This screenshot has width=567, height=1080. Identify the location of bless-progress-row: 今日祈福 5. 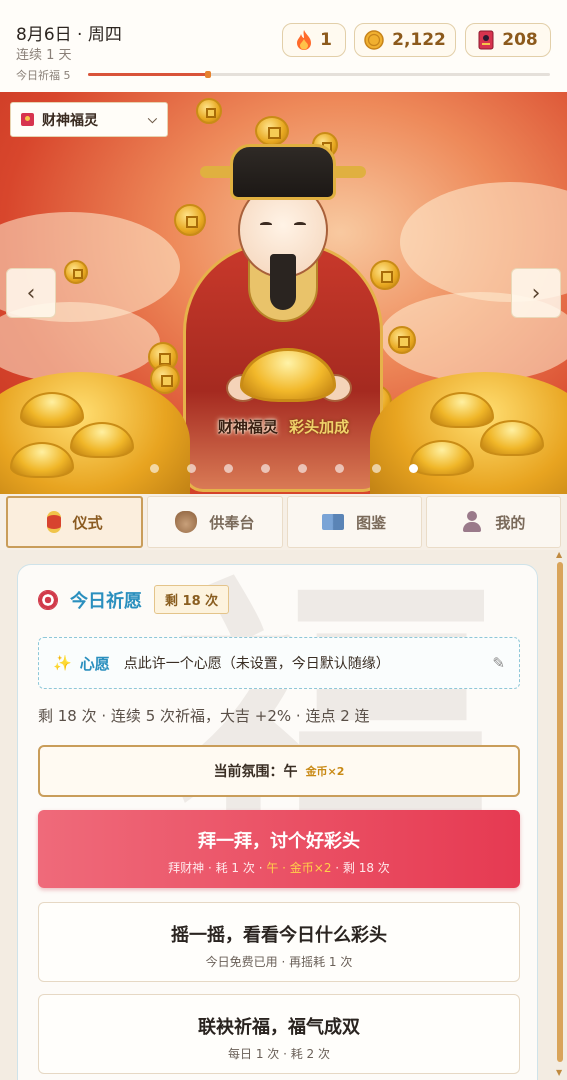
(283, 75).